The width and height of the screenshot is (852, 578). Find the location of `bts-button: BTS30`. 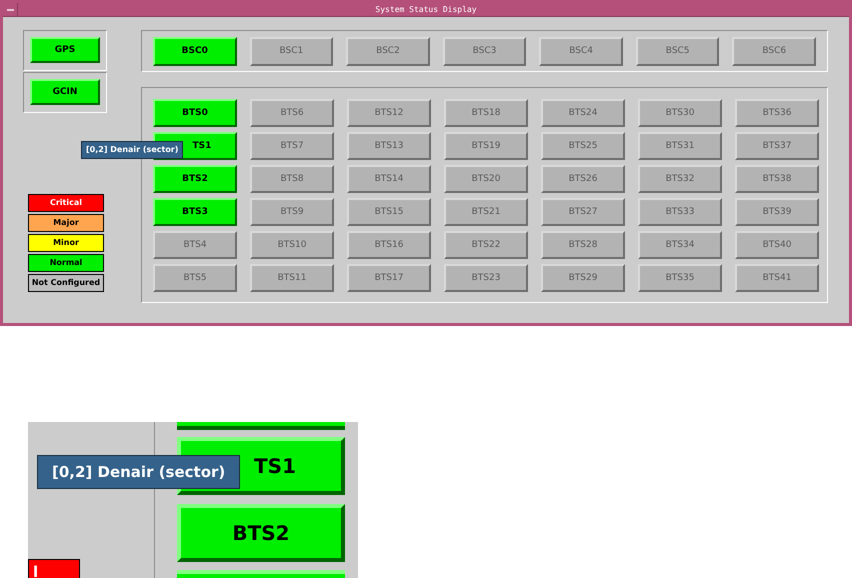

bts-button: BTS30 is located at coordinates (680, 113).